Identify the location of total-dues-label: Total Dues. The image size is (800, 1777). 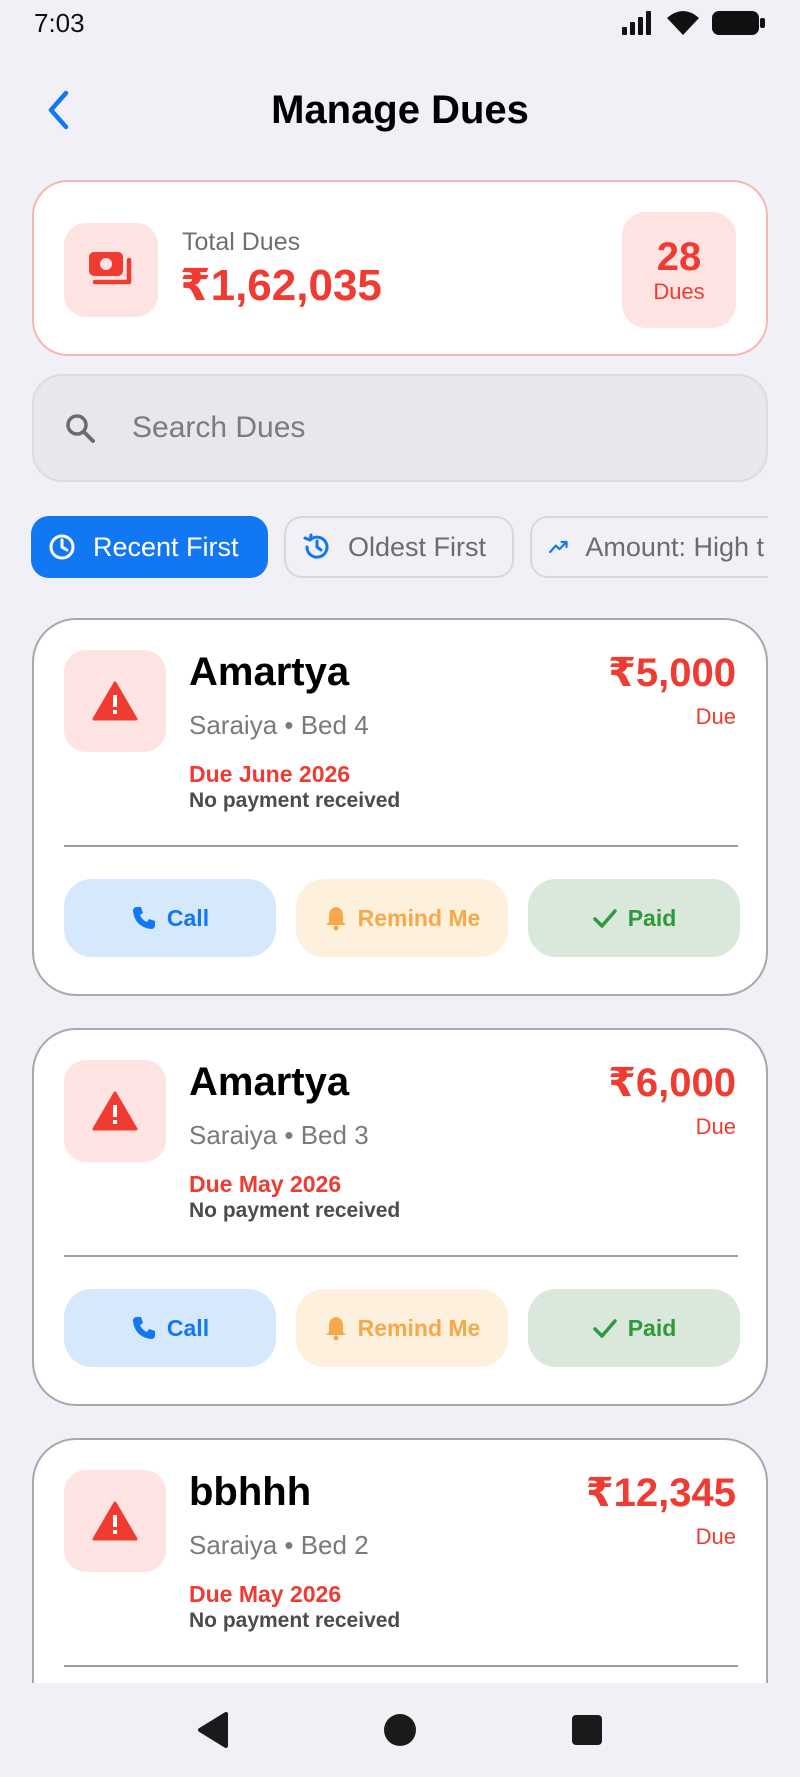
(241, 242).